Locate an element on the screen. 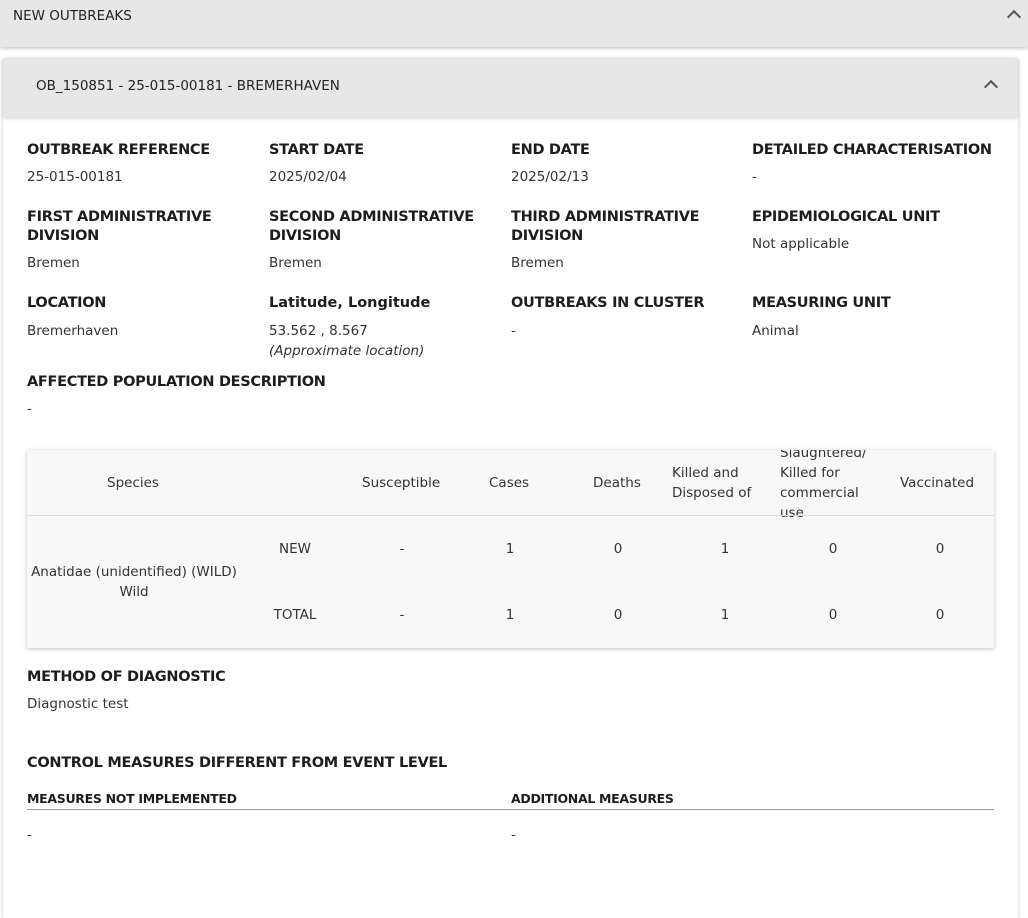 Image resolution: width=1028 pixels, height=918 pixels. header-slaughtered-line2: Killed for is located at coordinates (810, 473).